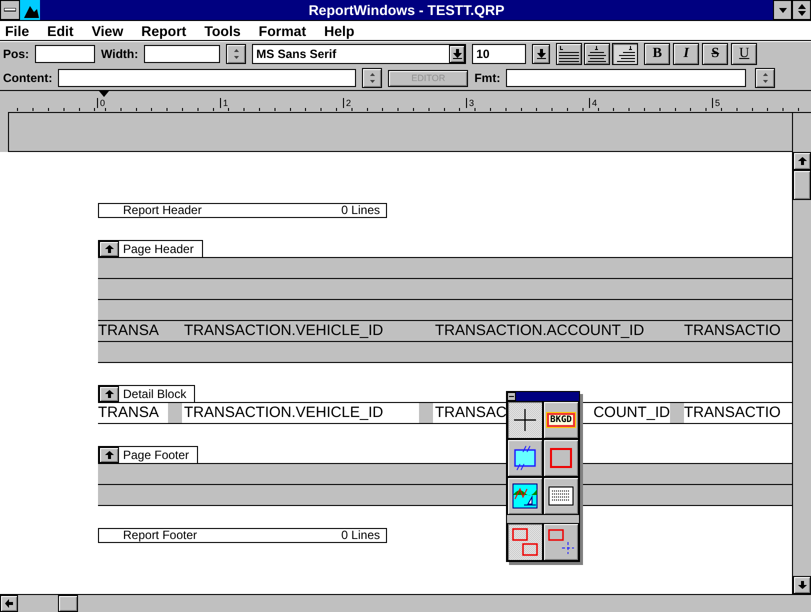 The width and height of the screenshot is (811, 612). What do you see at coordinates (182, 54) in the screenshot?
I see `width-field` at bounding box center [182, 54].